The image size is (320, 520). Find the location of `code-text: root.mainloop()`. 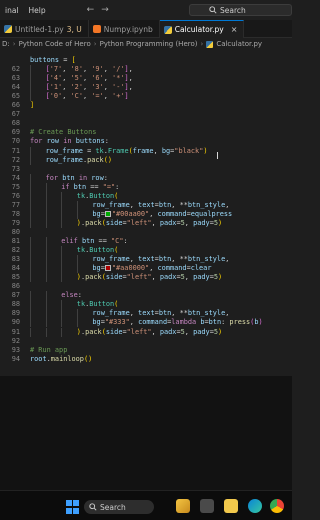

code-text: root.mainloop() is located at coordinates (61, 359).